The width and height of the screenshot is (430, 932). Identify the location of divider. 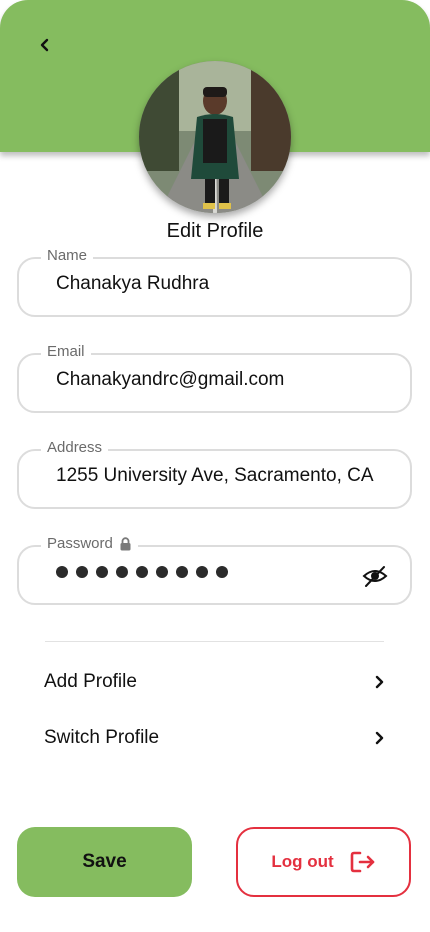
(214, 641).